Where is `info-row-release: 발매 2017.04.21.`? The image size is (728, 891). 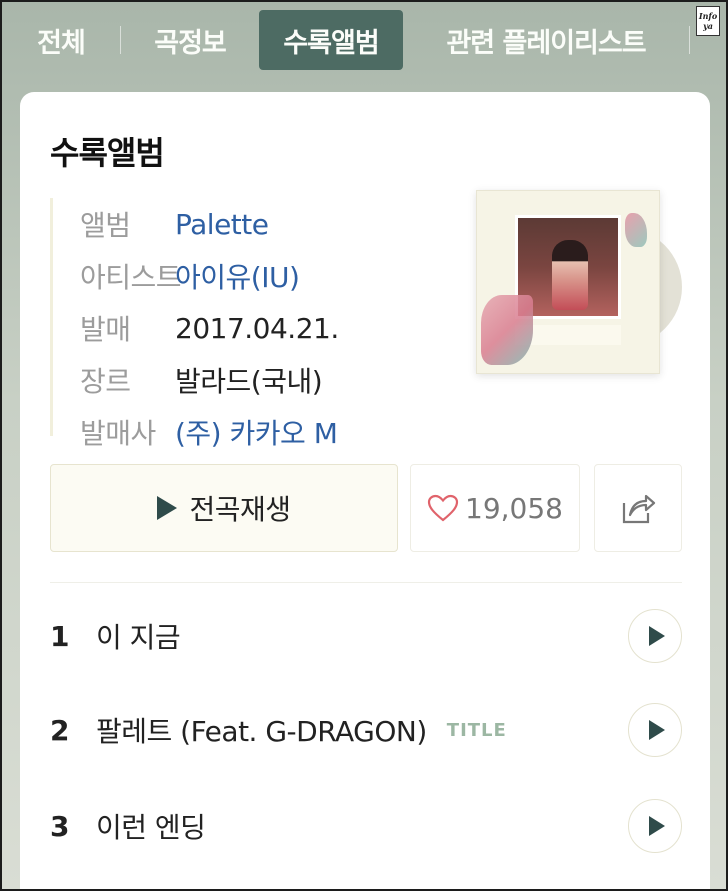
info-row-release: 발매 2017.04.21. is located at coordinates (261, 328).